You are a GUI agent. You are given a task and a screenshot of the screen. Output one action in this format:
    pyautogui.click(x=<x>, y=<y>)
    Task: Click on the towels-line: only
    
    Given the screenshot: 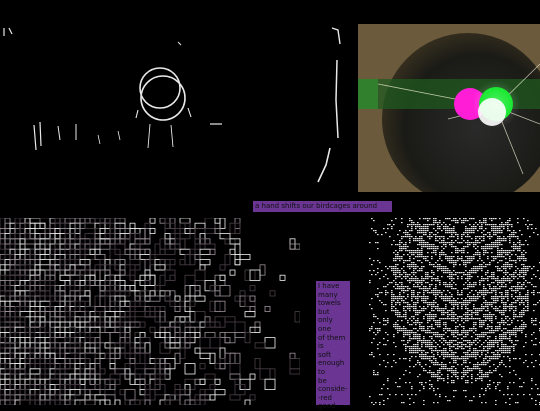 What is the action you would take?
    pyautogui.click(x=325, y=320)
    